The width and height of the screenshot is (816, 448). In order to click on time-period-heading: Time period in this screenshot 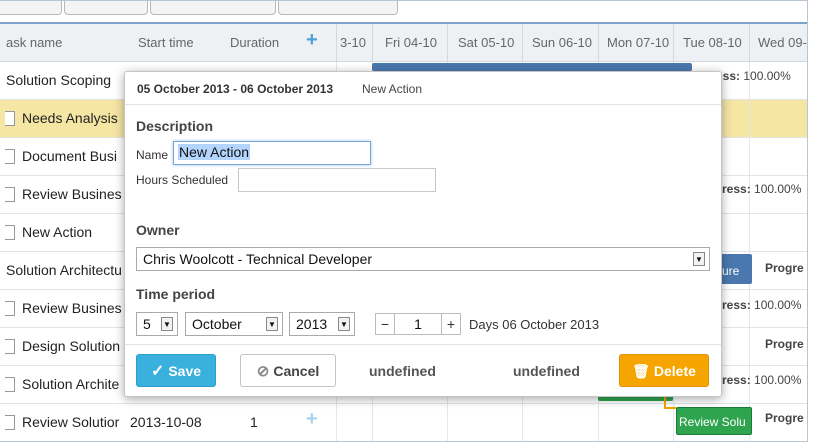, I will do `click(176, 294)`.